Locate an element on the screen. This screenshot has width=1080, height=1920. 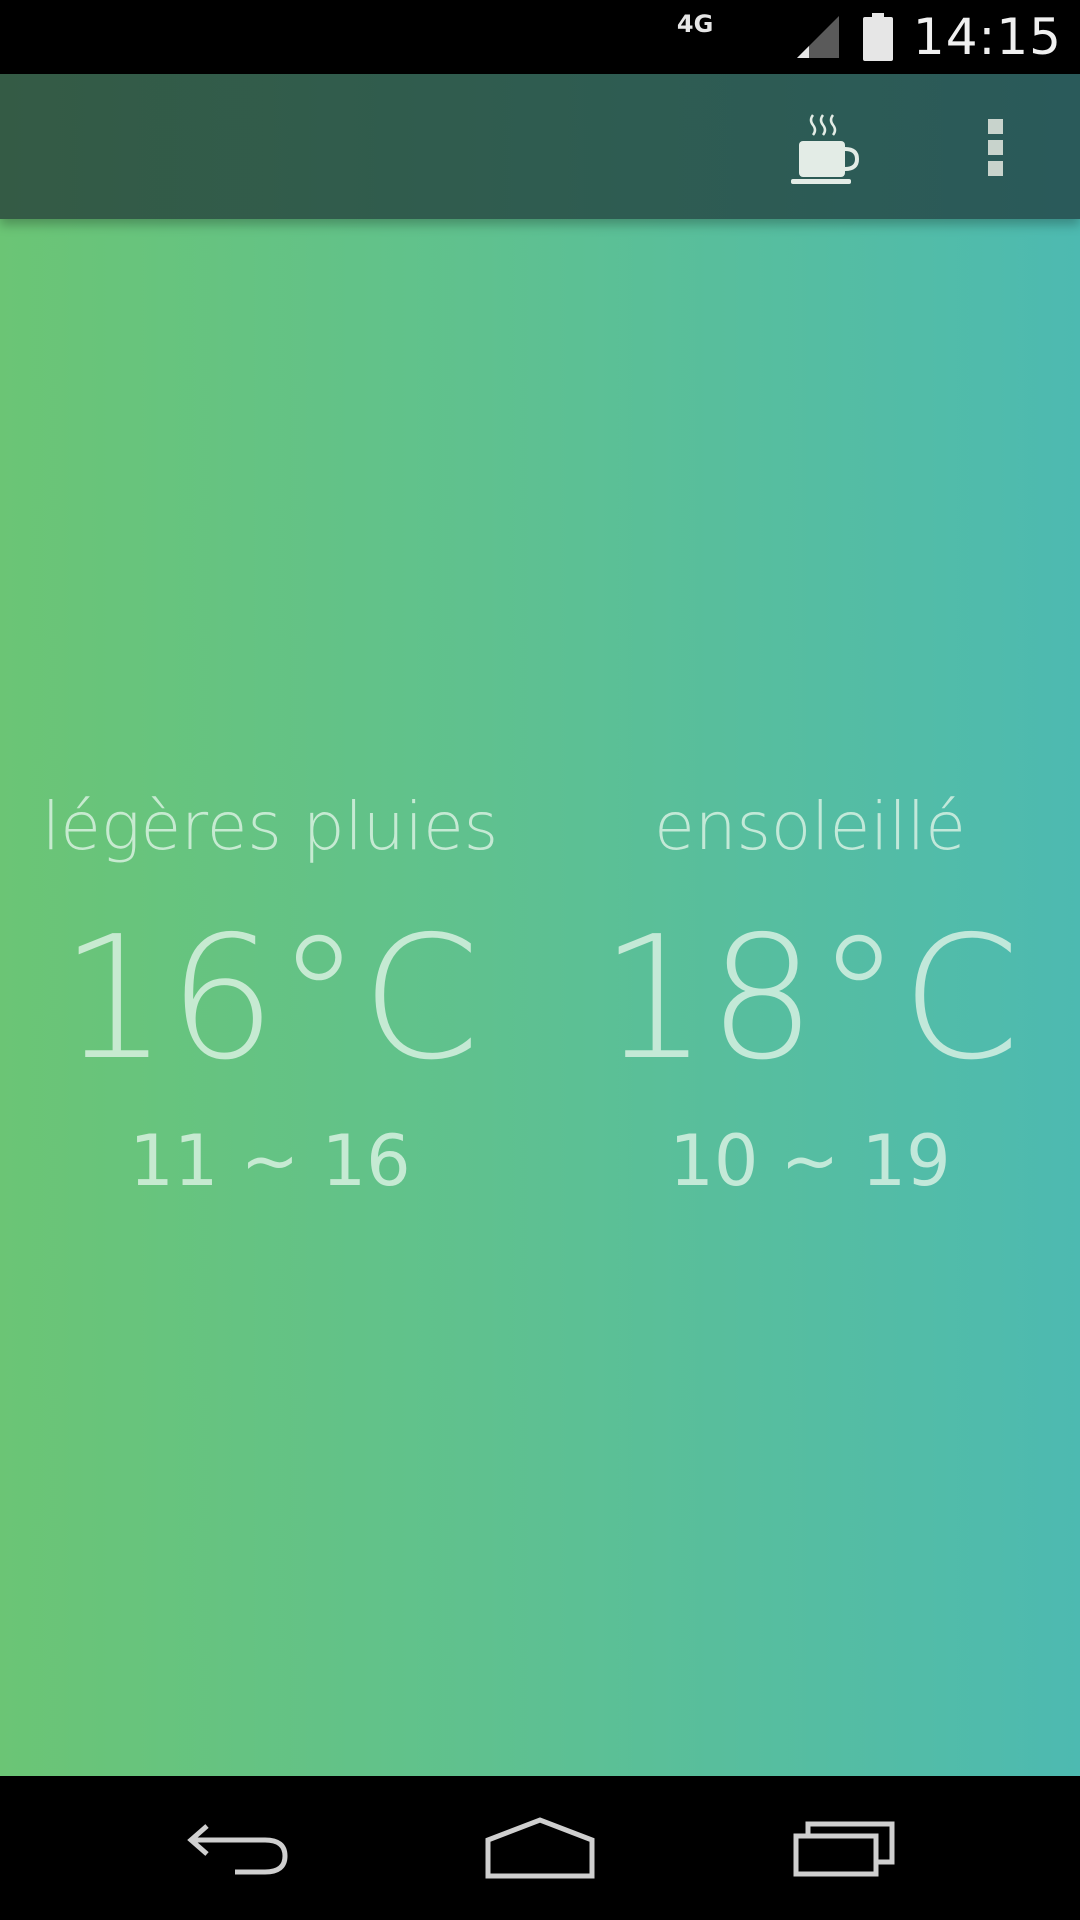
navigation-bar is located at coordinates (540, 1848).